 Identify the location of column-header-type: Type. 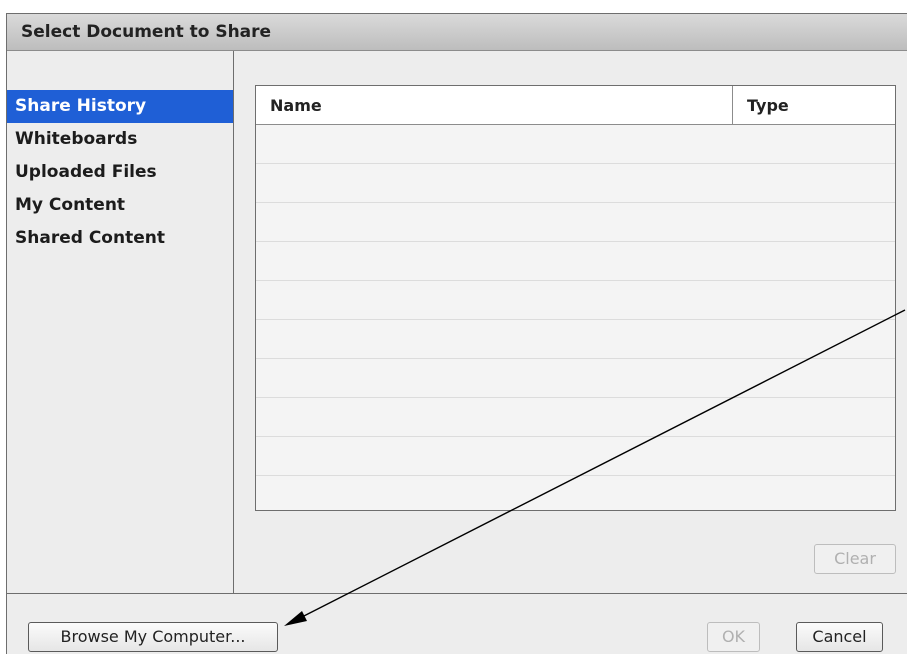
(768, 105).